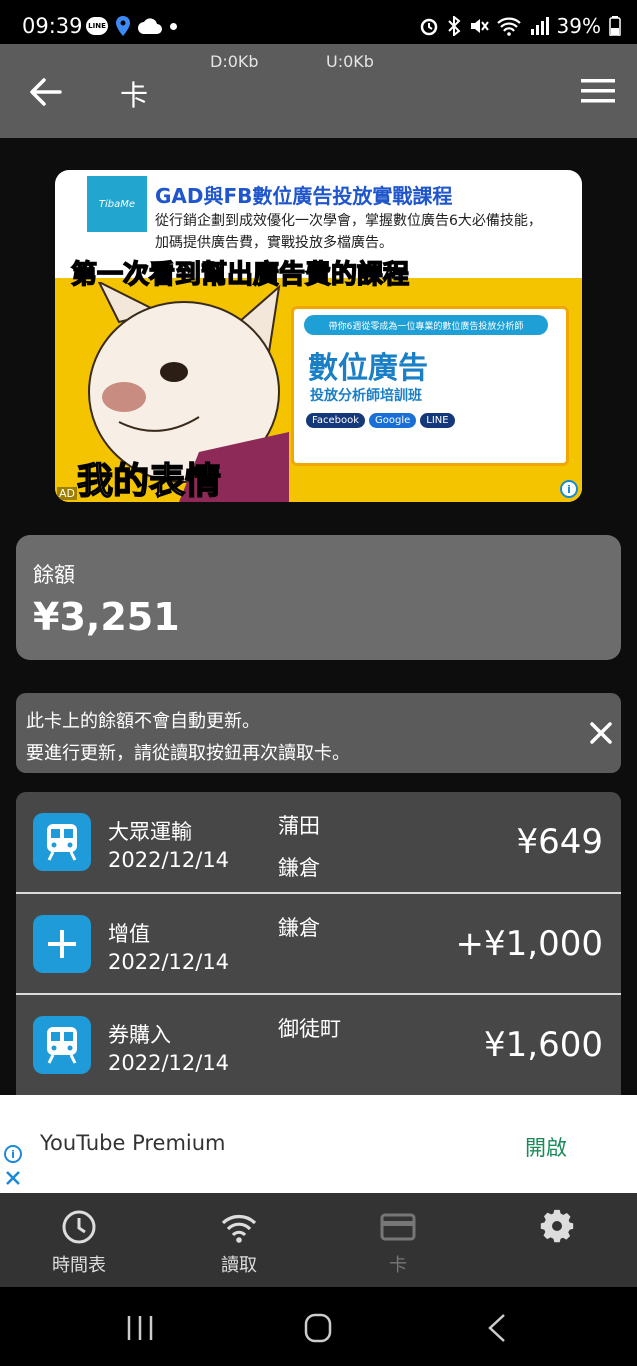  Describe the element at coordinates (318, 1045) in the screenshot. I see `transaction-row: 券購入 2022/12/14 御徒町 ¥1,600` at that location.